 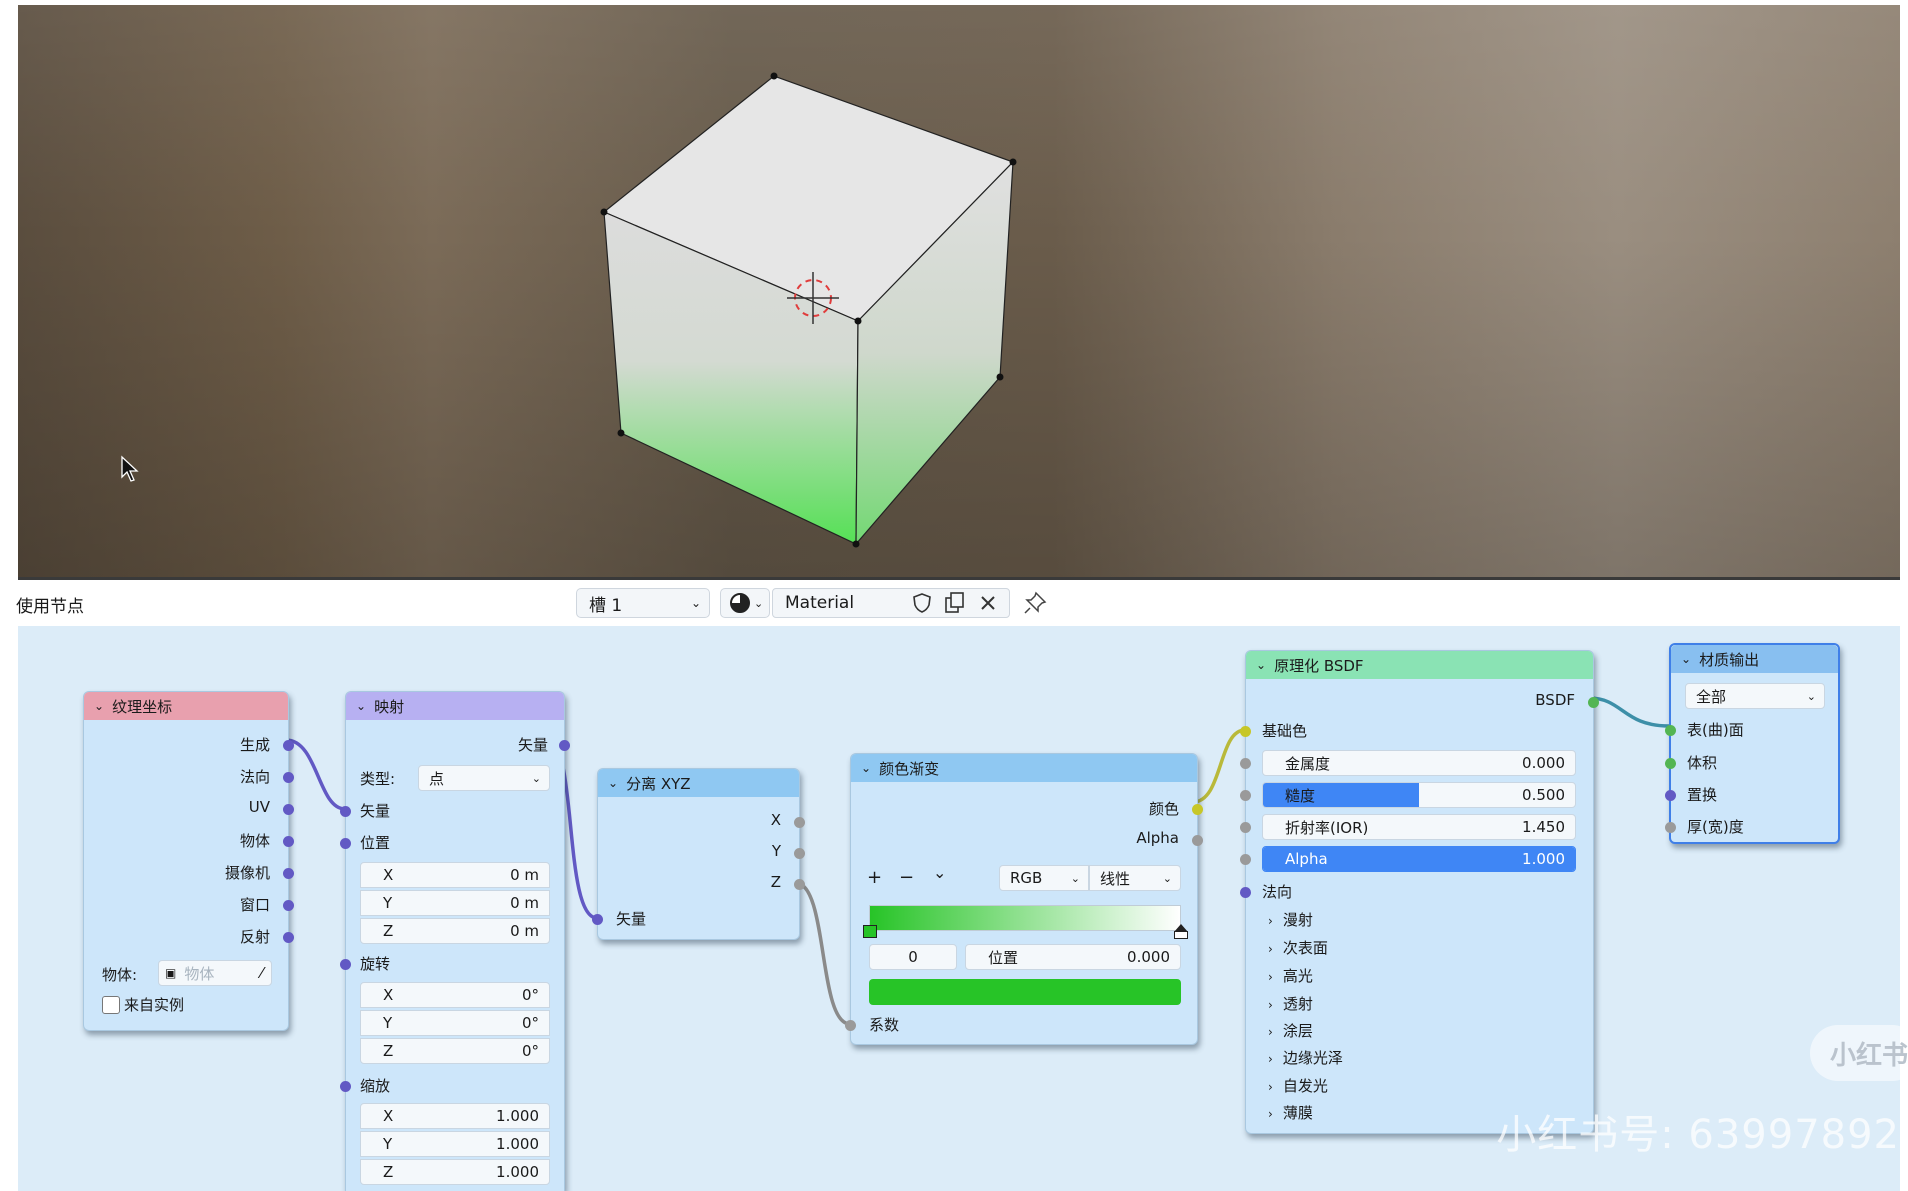 I want to click on object-picker: ▣ 物体 ⁄, so click(x=215, y=973).